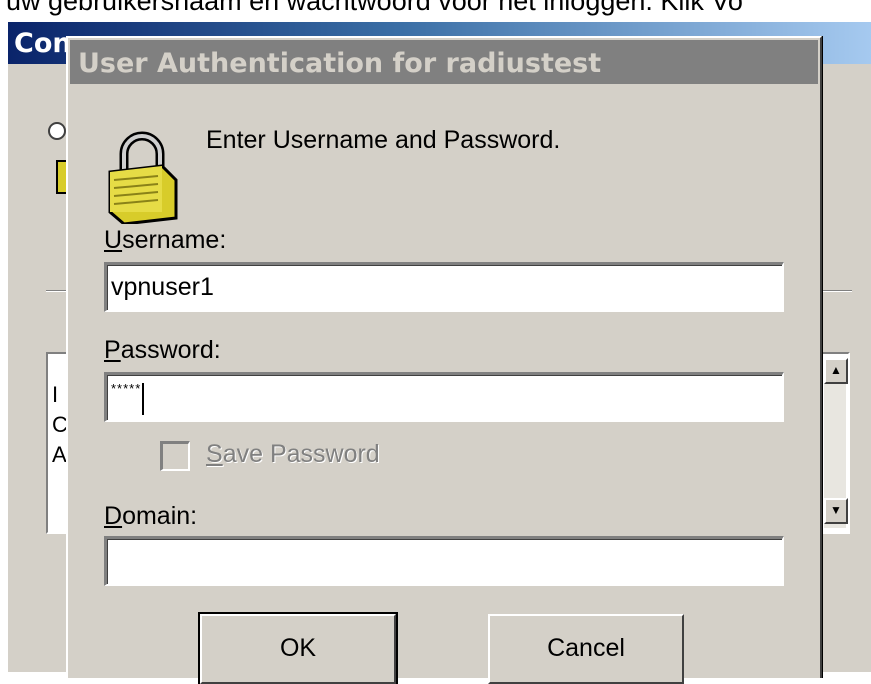 Image resolution: width=871 pixels, height=684 pixels. I want to click on username-label: Username:, so click(165, 240).